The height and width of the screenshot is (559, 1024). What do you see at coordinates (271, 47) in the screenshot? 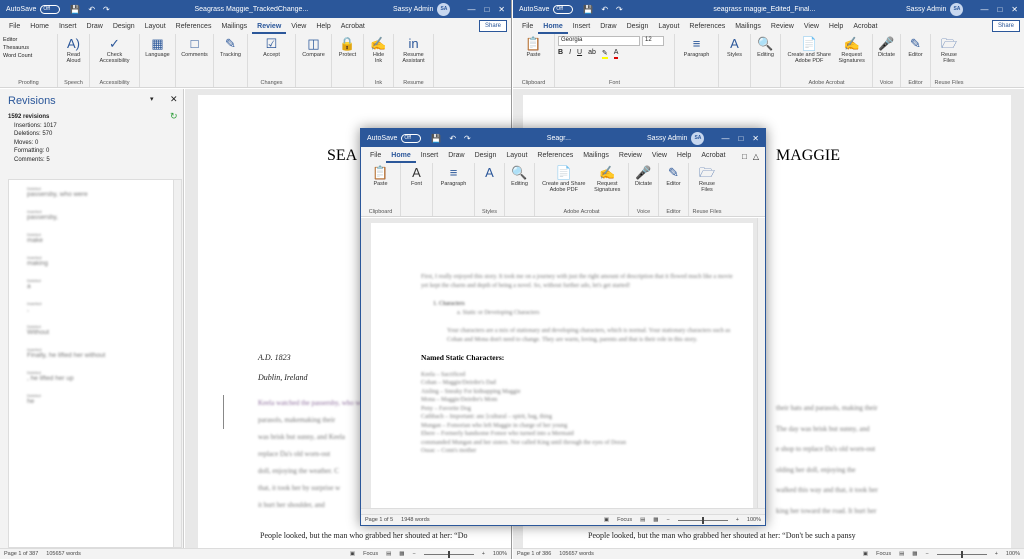
I see `accept-button: ☑ Accept` at bounding box center [271, 47].